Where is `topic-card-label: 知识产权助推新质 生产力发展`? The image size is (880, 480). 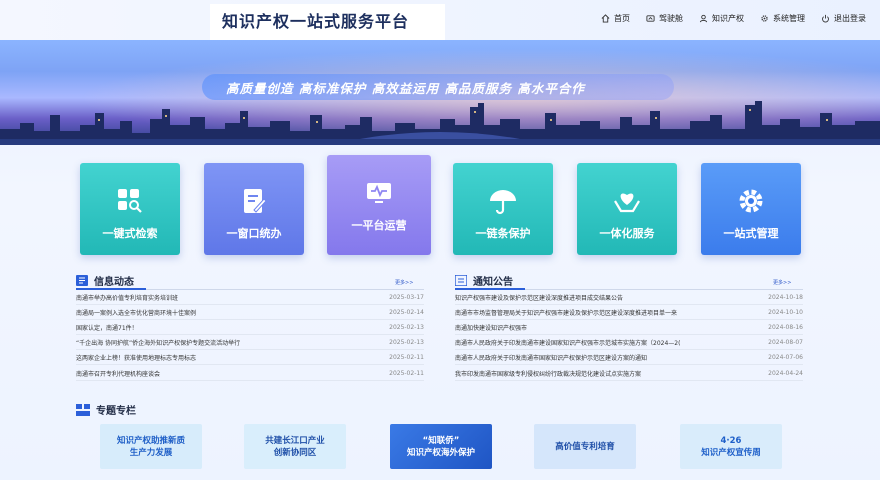 topic-card-label: 知识产权助推新质 生产力发展 is located at coordinates (150, 446).